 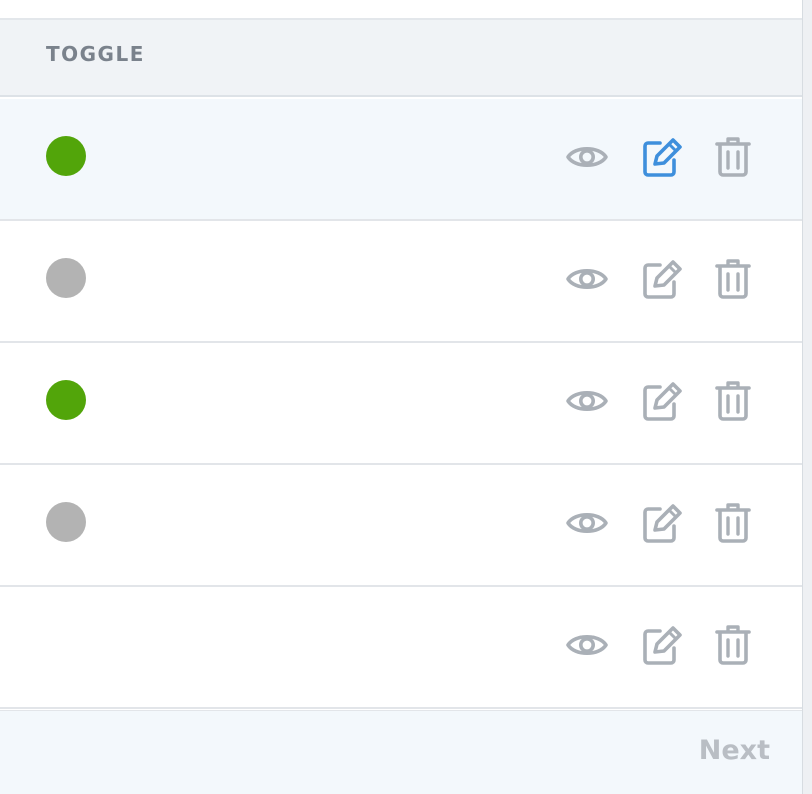 What do you see at coordinates (401, 10) in the screenshot?
I see `table-top-edge` at bounding box center [401, 10].